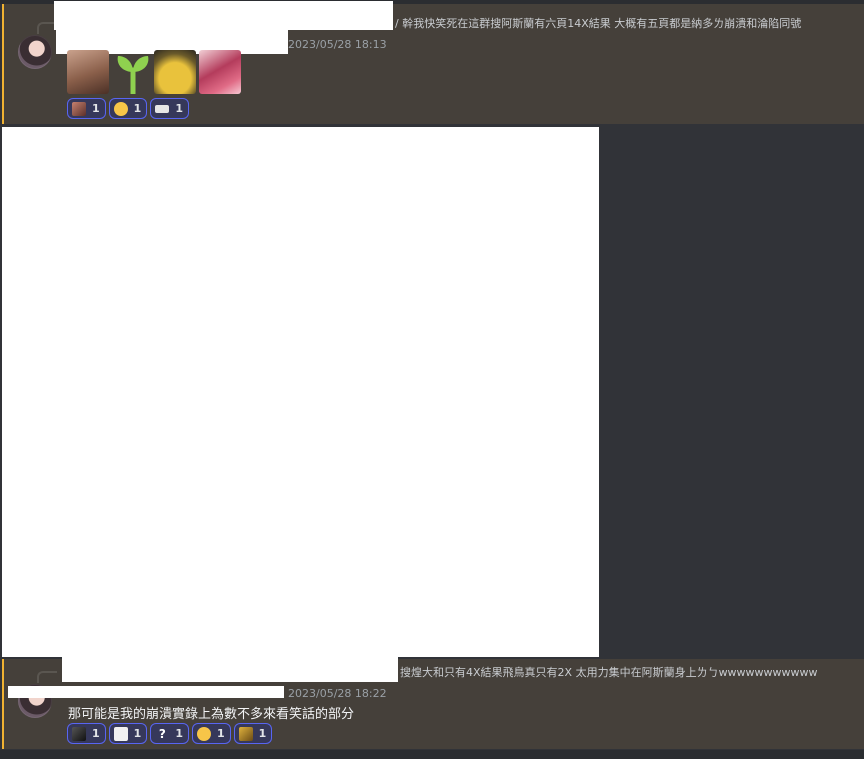  What do you see at coordinates (120, 733) in the screenshot?
I see `white-card-emoji-icon` at bounding box center [120, 733].